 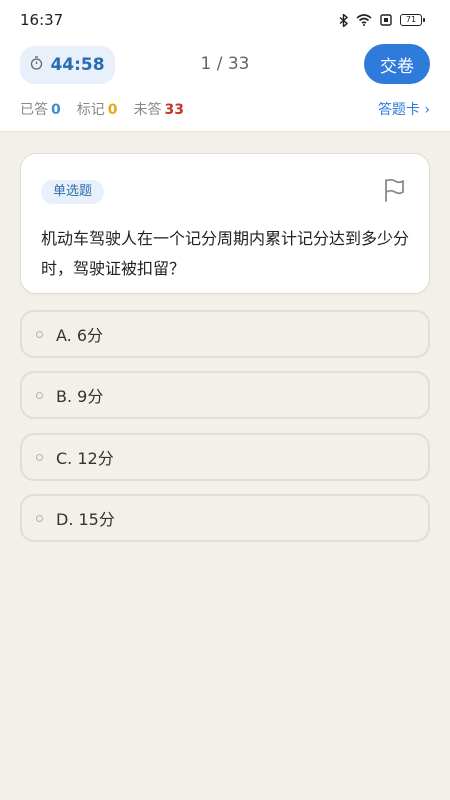 What do you see at coordinates (80, 335) in the screenshot?
I see `option-label: A. 6分` at bounding box center [80, 335].